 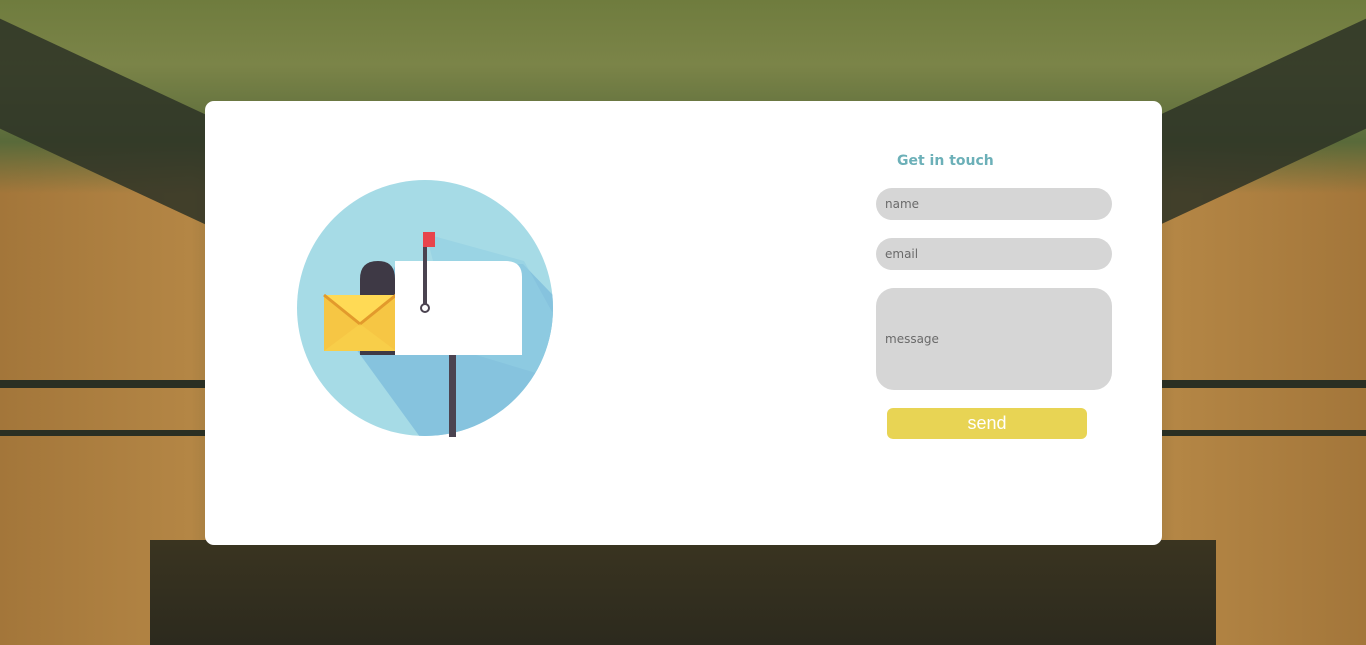 I want to click on email-input, so click(x=994, y=254).